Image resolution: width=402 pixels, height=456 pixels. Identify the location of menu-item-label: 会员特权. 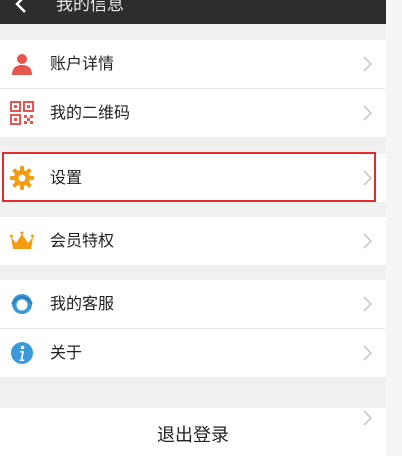
(82, 240).